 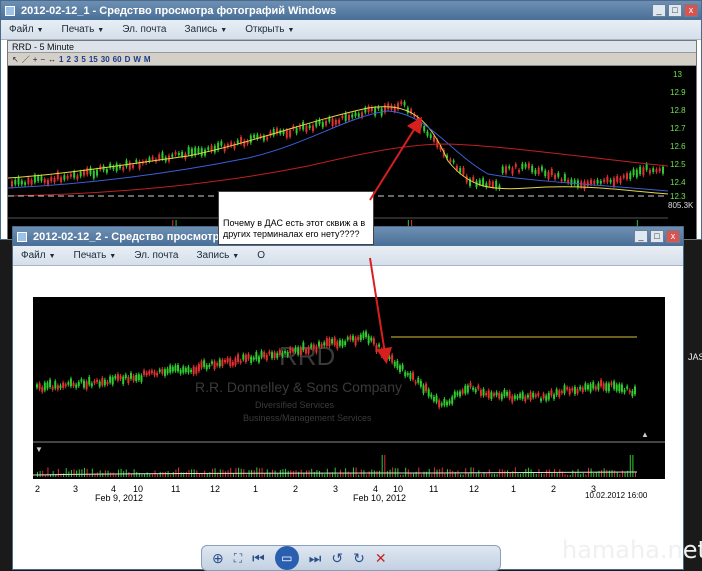 I want to click on toolbar-zoom-in-icon: +, so click(x=35, y=59).